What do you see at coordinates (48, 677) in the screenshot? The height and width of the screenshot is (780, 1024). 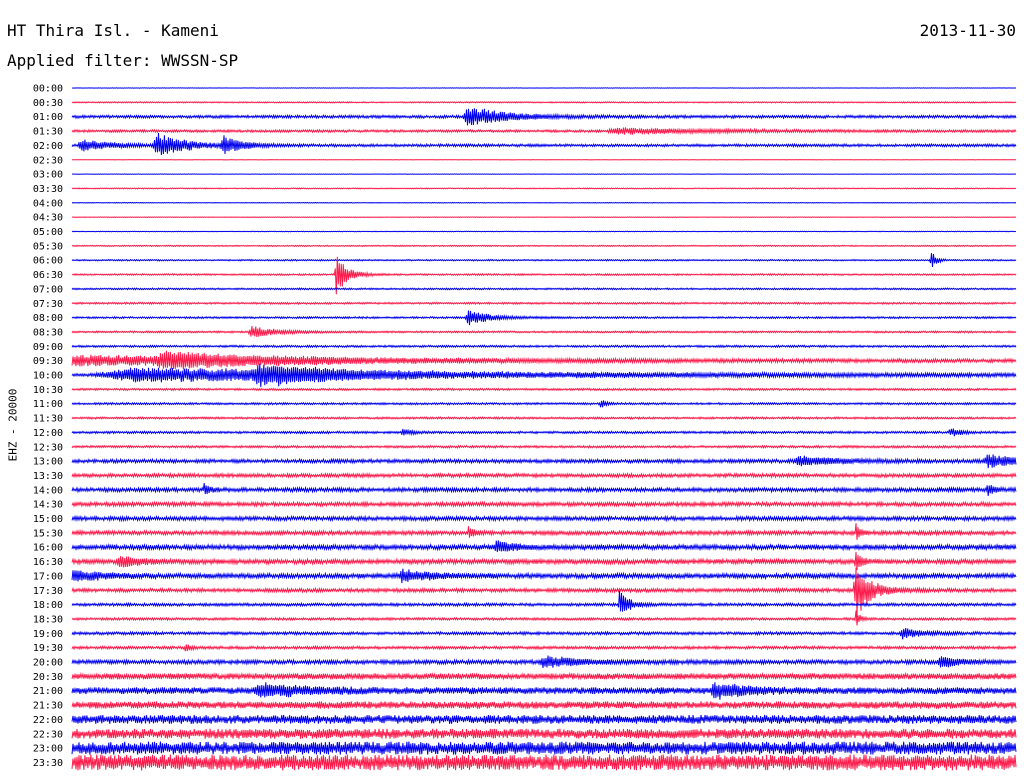 I see `tick-label-2030: 20:30` at bounding box center [48, 677].